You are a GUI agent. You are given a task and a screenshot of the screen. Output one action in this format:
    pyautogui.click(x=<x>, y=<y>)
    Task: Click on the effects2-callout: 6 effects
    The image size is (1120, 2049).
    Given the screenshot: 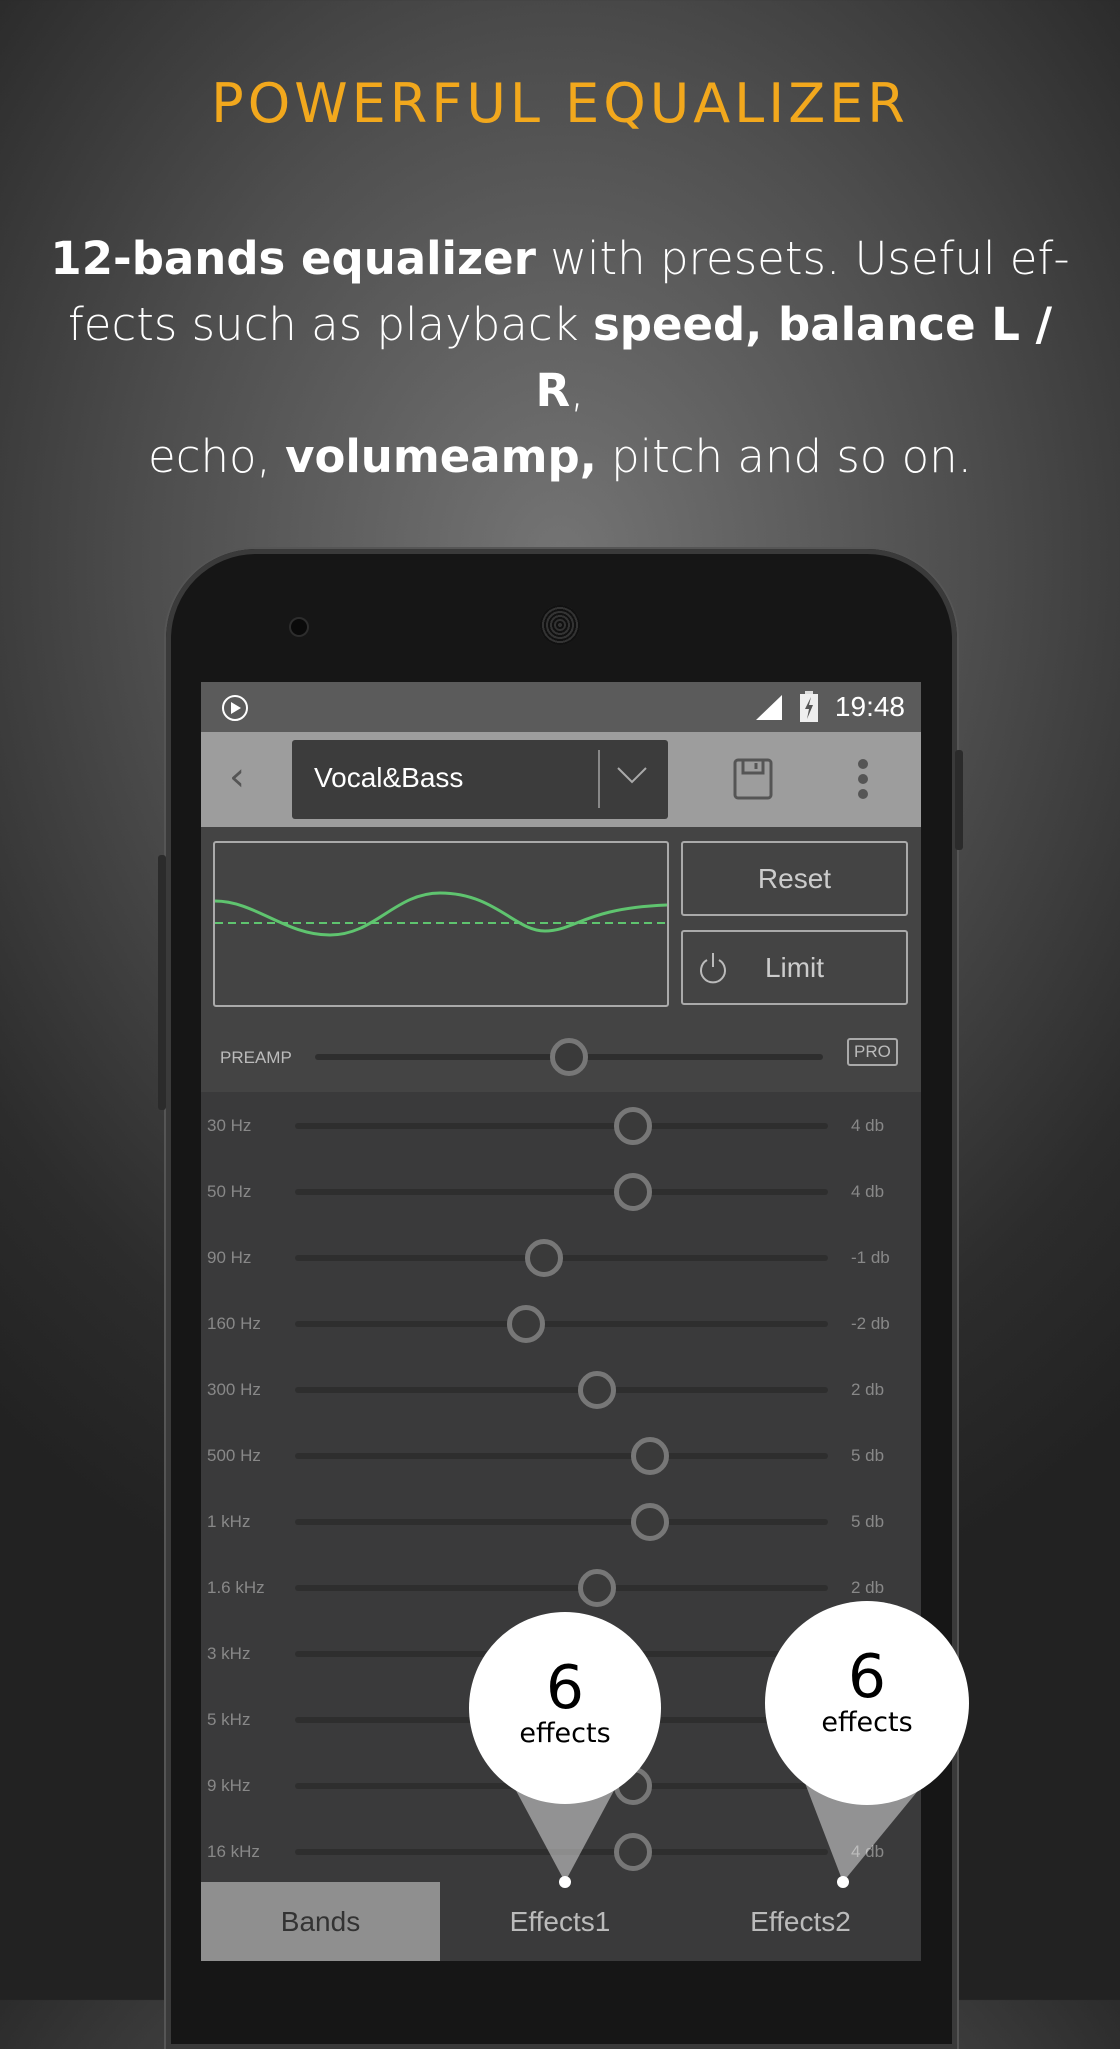 What is the action you would take?
    pyautogui.click(x=867, y=1703)
    